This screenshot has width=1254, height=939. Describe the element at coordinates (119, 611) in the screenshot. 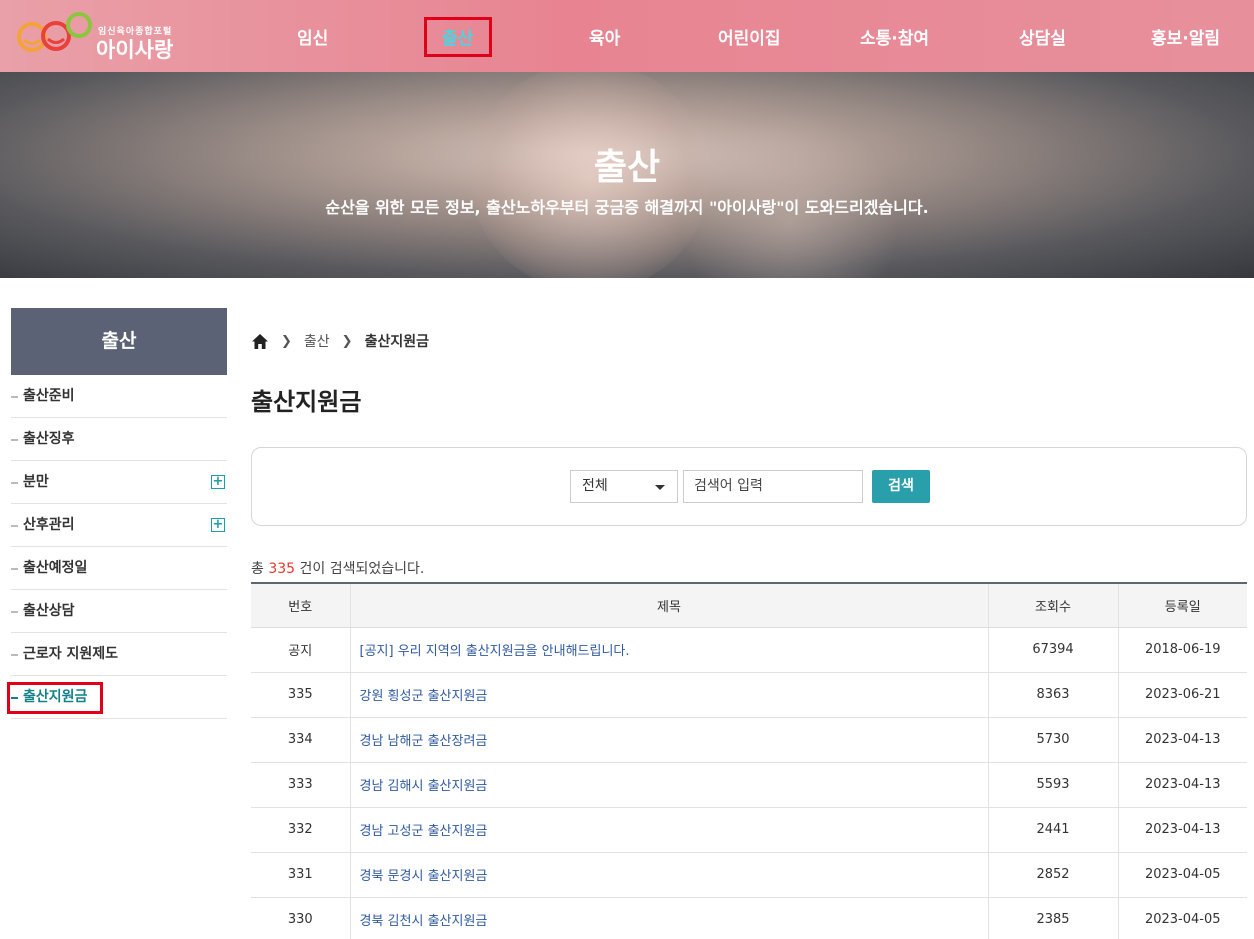

I see `sidebar-item-consult: 출산상담` at that location.